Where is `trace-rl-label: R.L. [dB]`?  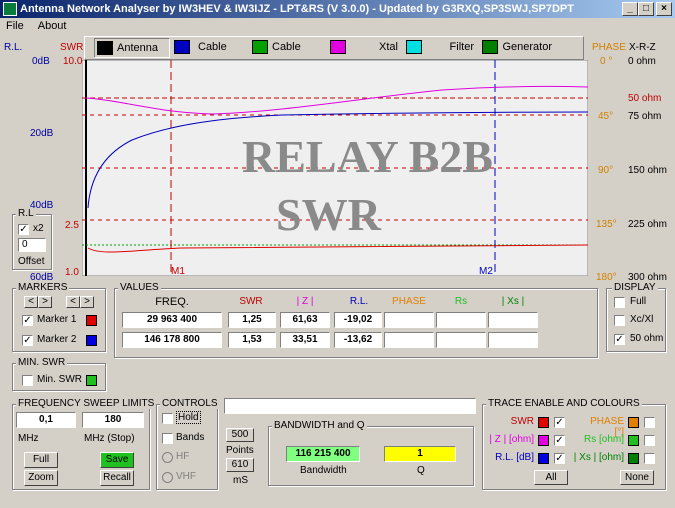
trace-rl-label: R.L. [dB] is located at coordinates (514, 457).